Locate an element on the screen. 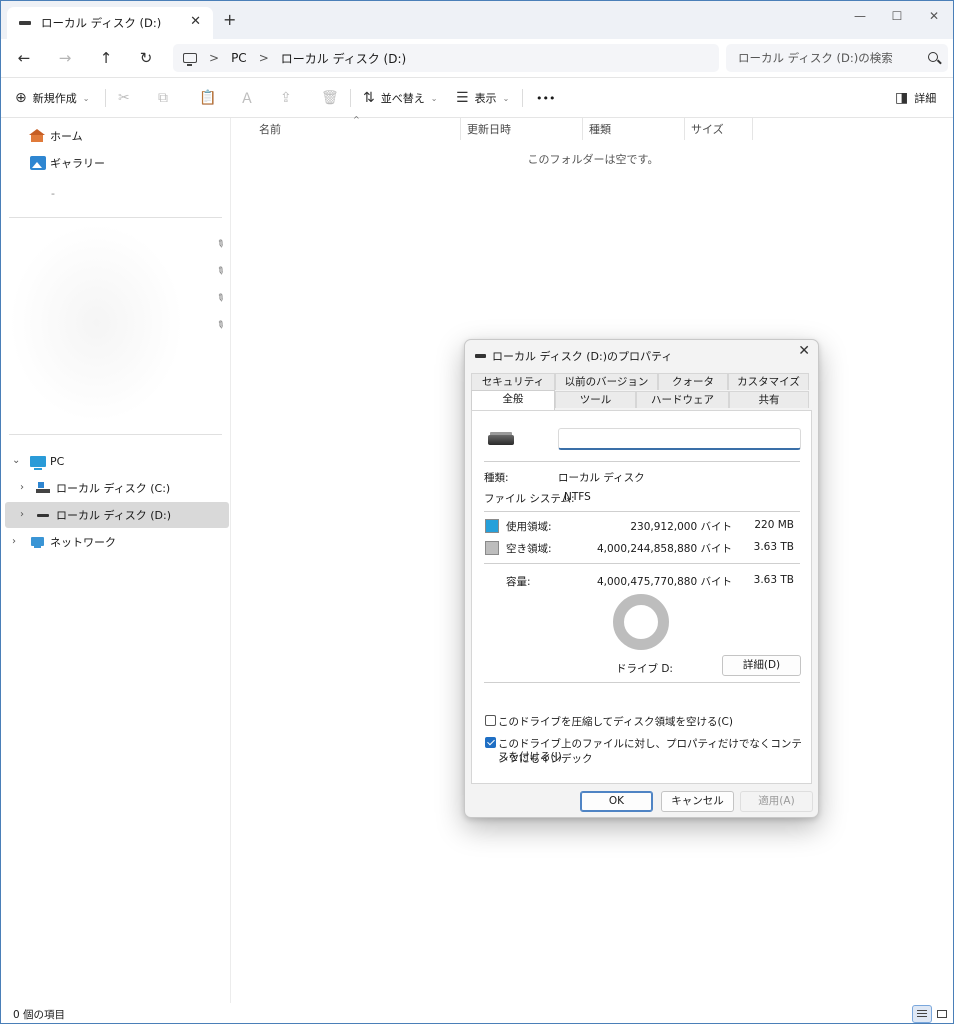 Image resolution: width=954 pixels, height=1024 pixels. copy-button: ⧉ is located at coordinates (166, 98).